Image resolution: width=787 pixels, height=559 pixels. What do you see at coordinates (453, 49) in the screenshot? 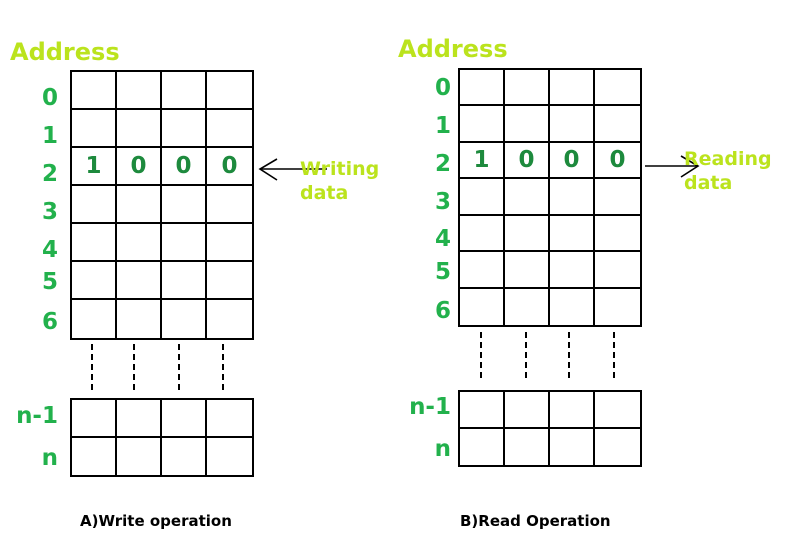
I see `address-heading-read: Address` at bounding box center [453, 49].